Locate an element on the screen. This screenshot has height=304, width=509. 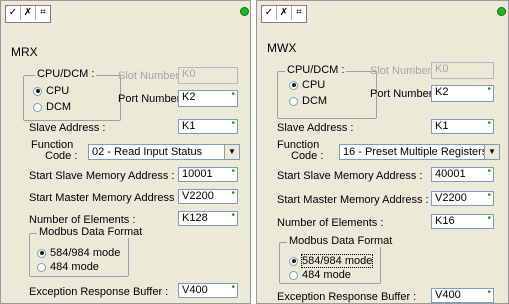
start-slave-address-value: 10001 is located at coordinates (197, 174).